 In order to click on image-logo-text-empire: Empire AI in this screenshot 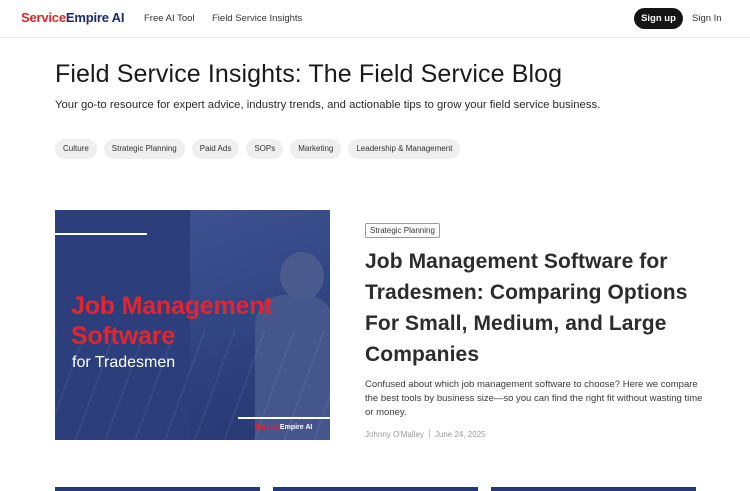, I will do `click(296, 427)`.